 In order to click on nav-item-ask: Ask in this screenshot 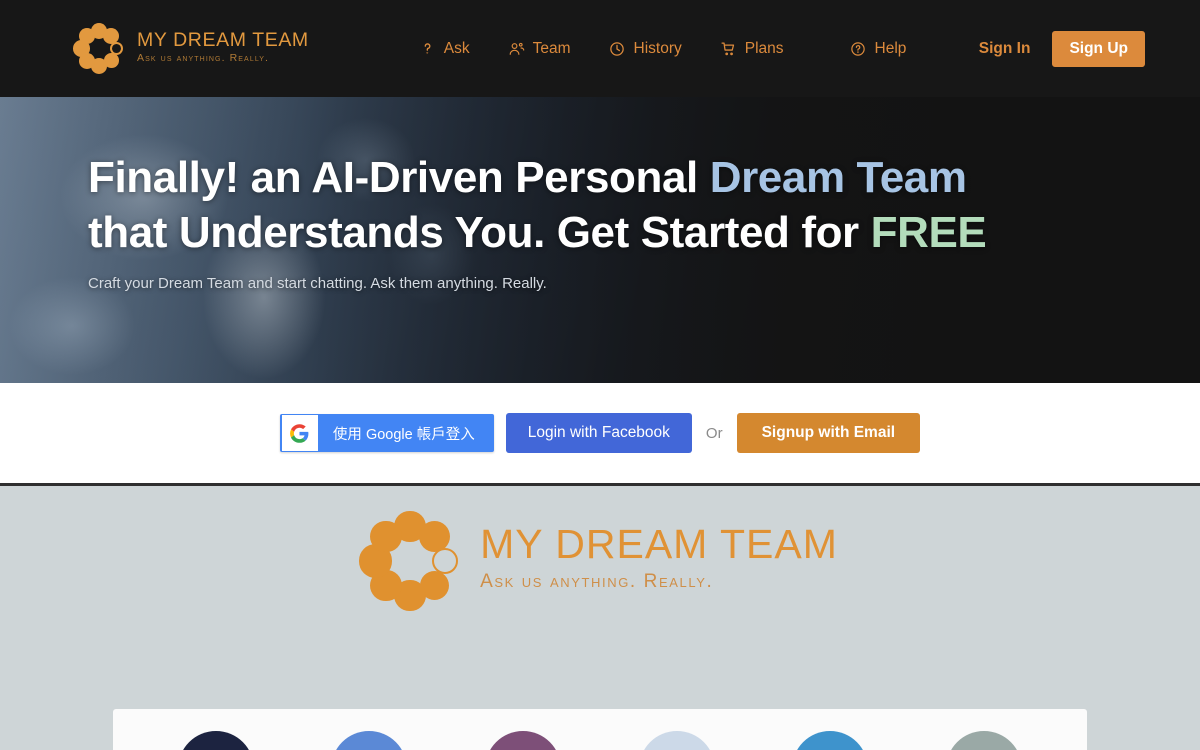, I will do `click(444, 49)`.